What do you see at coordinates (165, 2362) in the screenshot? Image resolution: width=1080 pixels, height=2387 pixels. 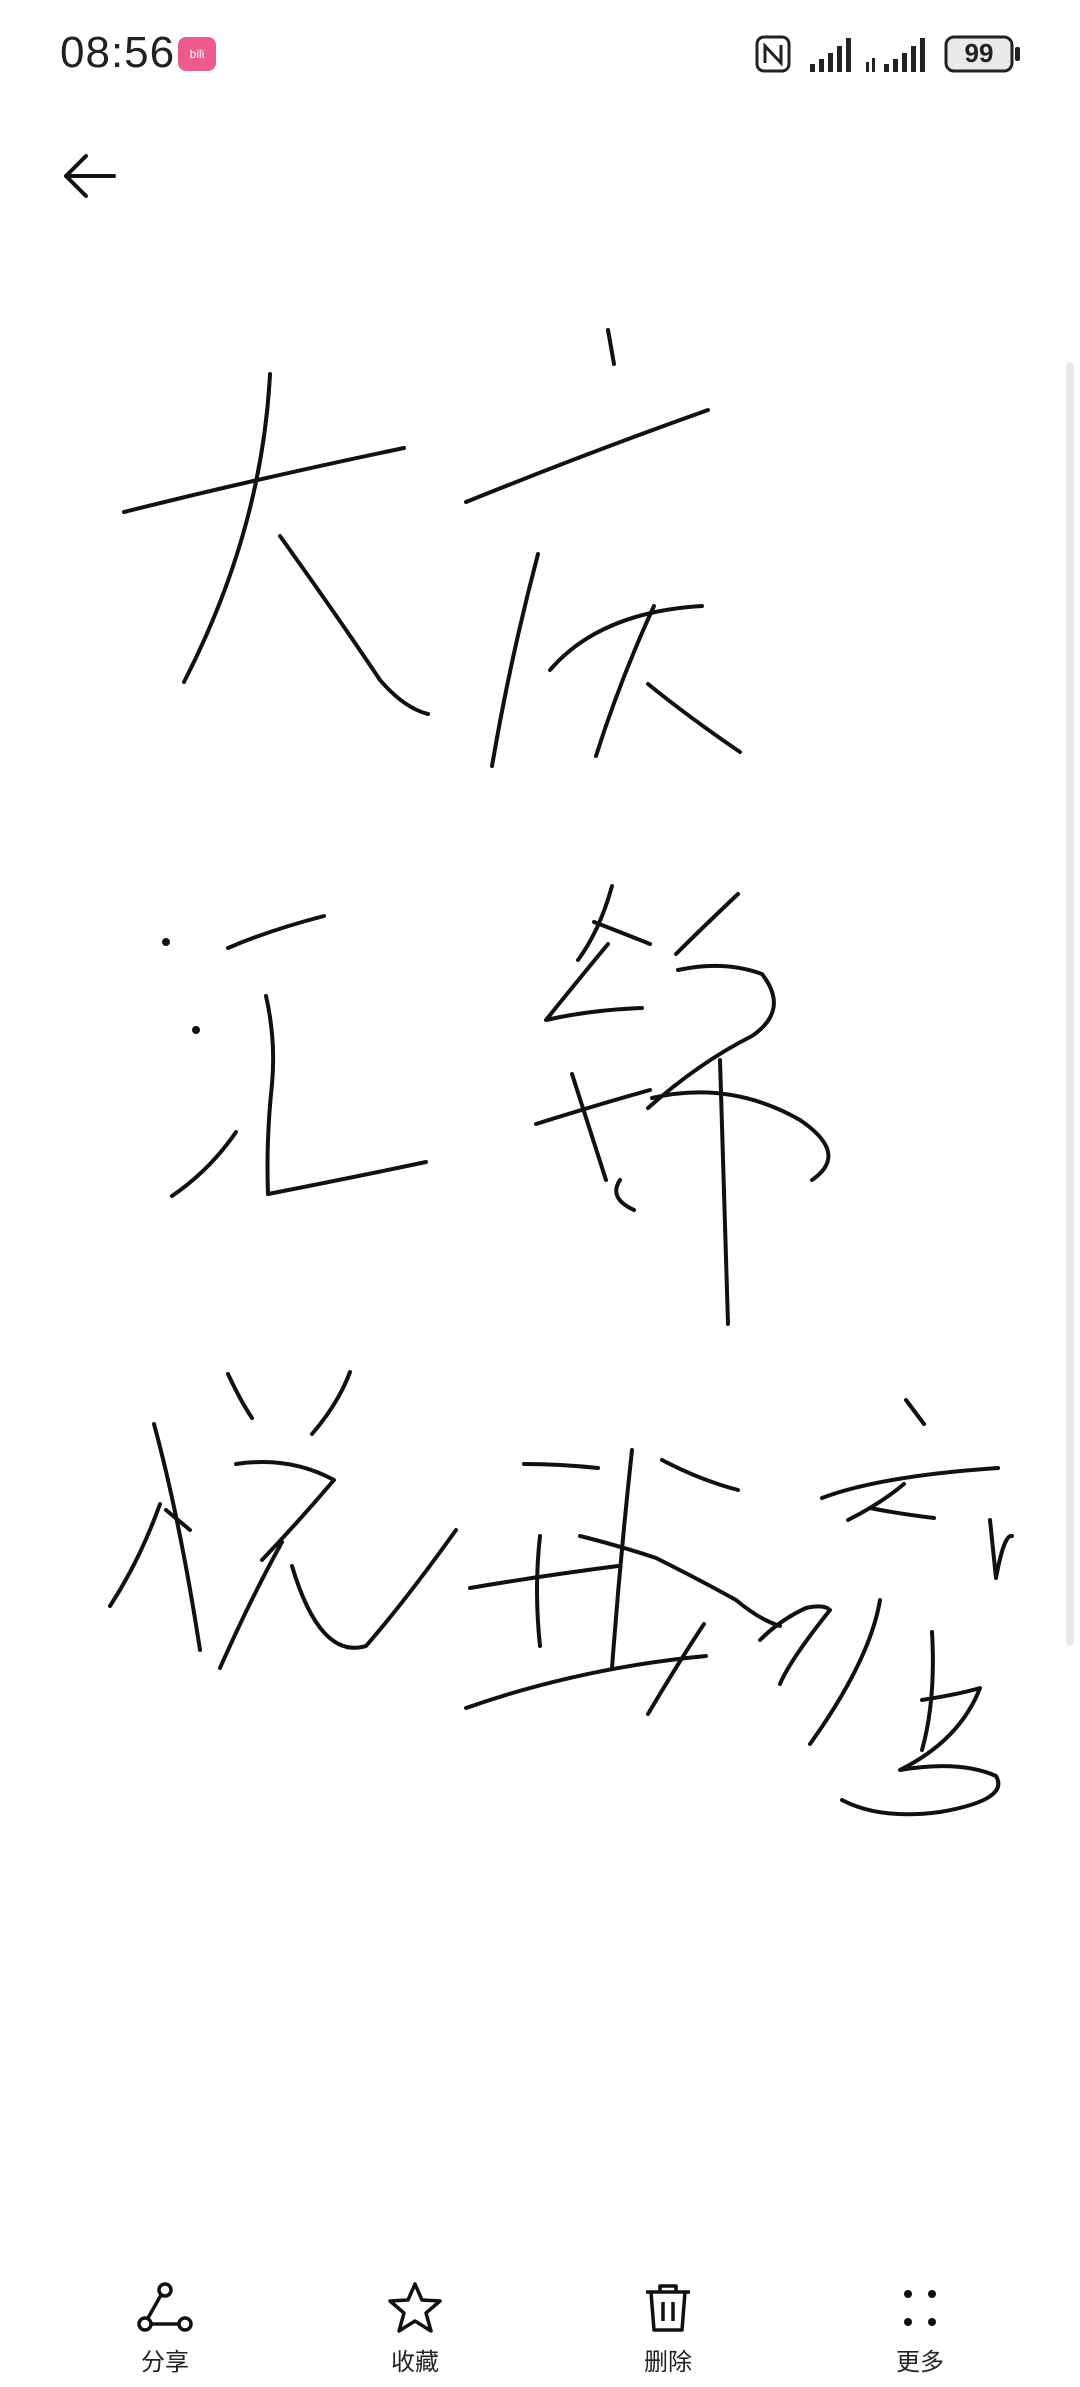 I see `share-label: 分享` at bounding box center [165, 2362].